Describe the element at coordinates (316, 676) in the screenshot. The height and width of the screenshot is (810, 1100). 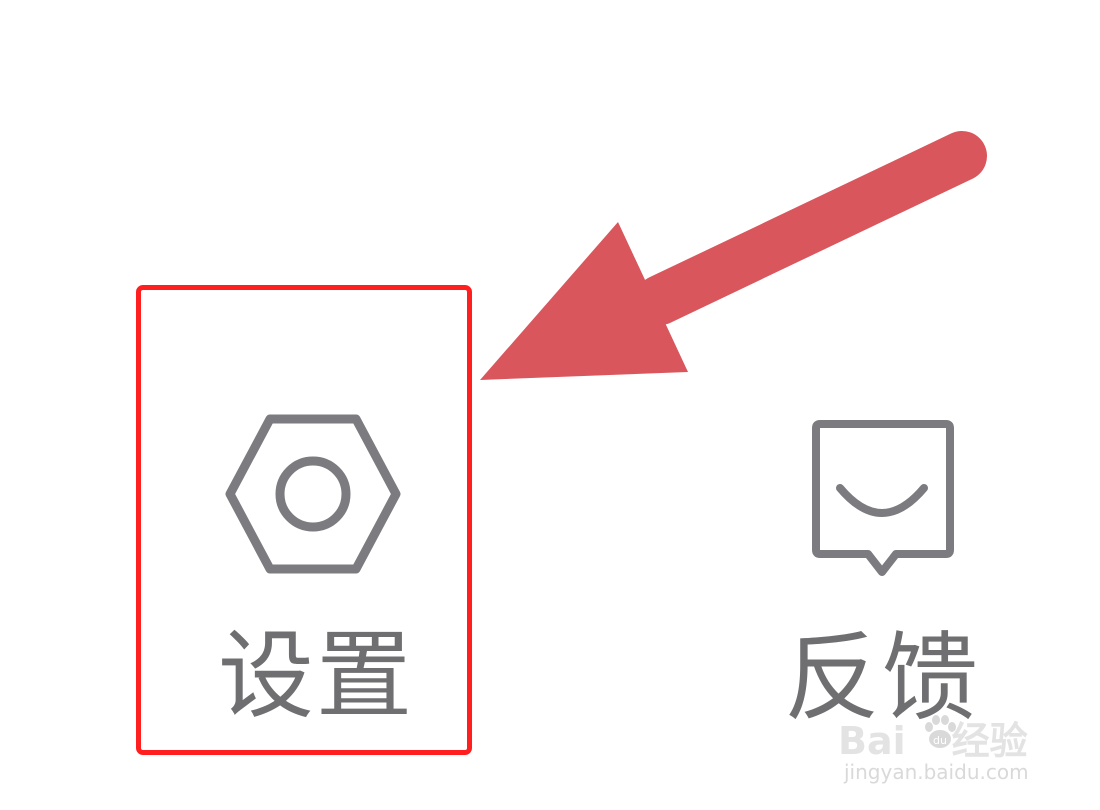
I see `menu-item-label-settings: 设置` at that location.